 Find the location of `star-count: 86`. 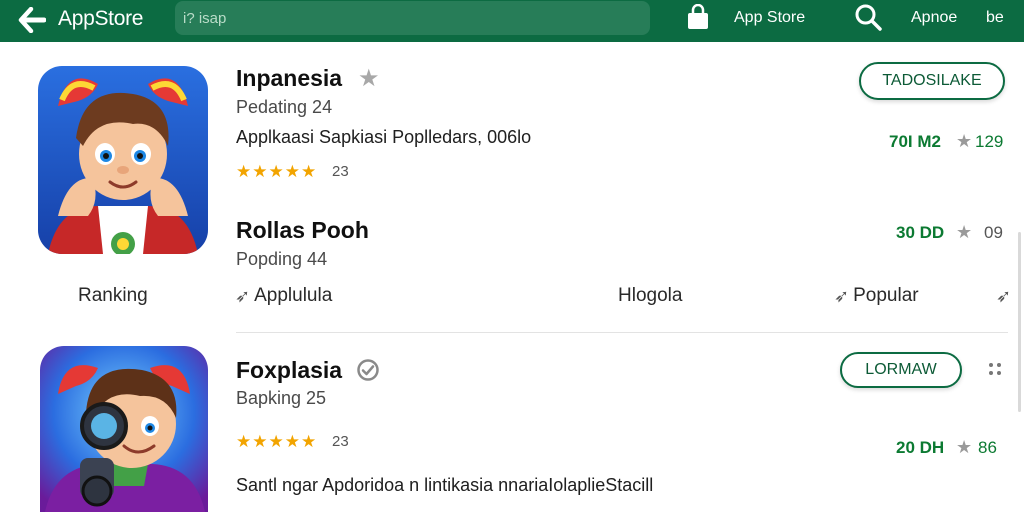

star-count: 86 is located at coordinates (987, 447).